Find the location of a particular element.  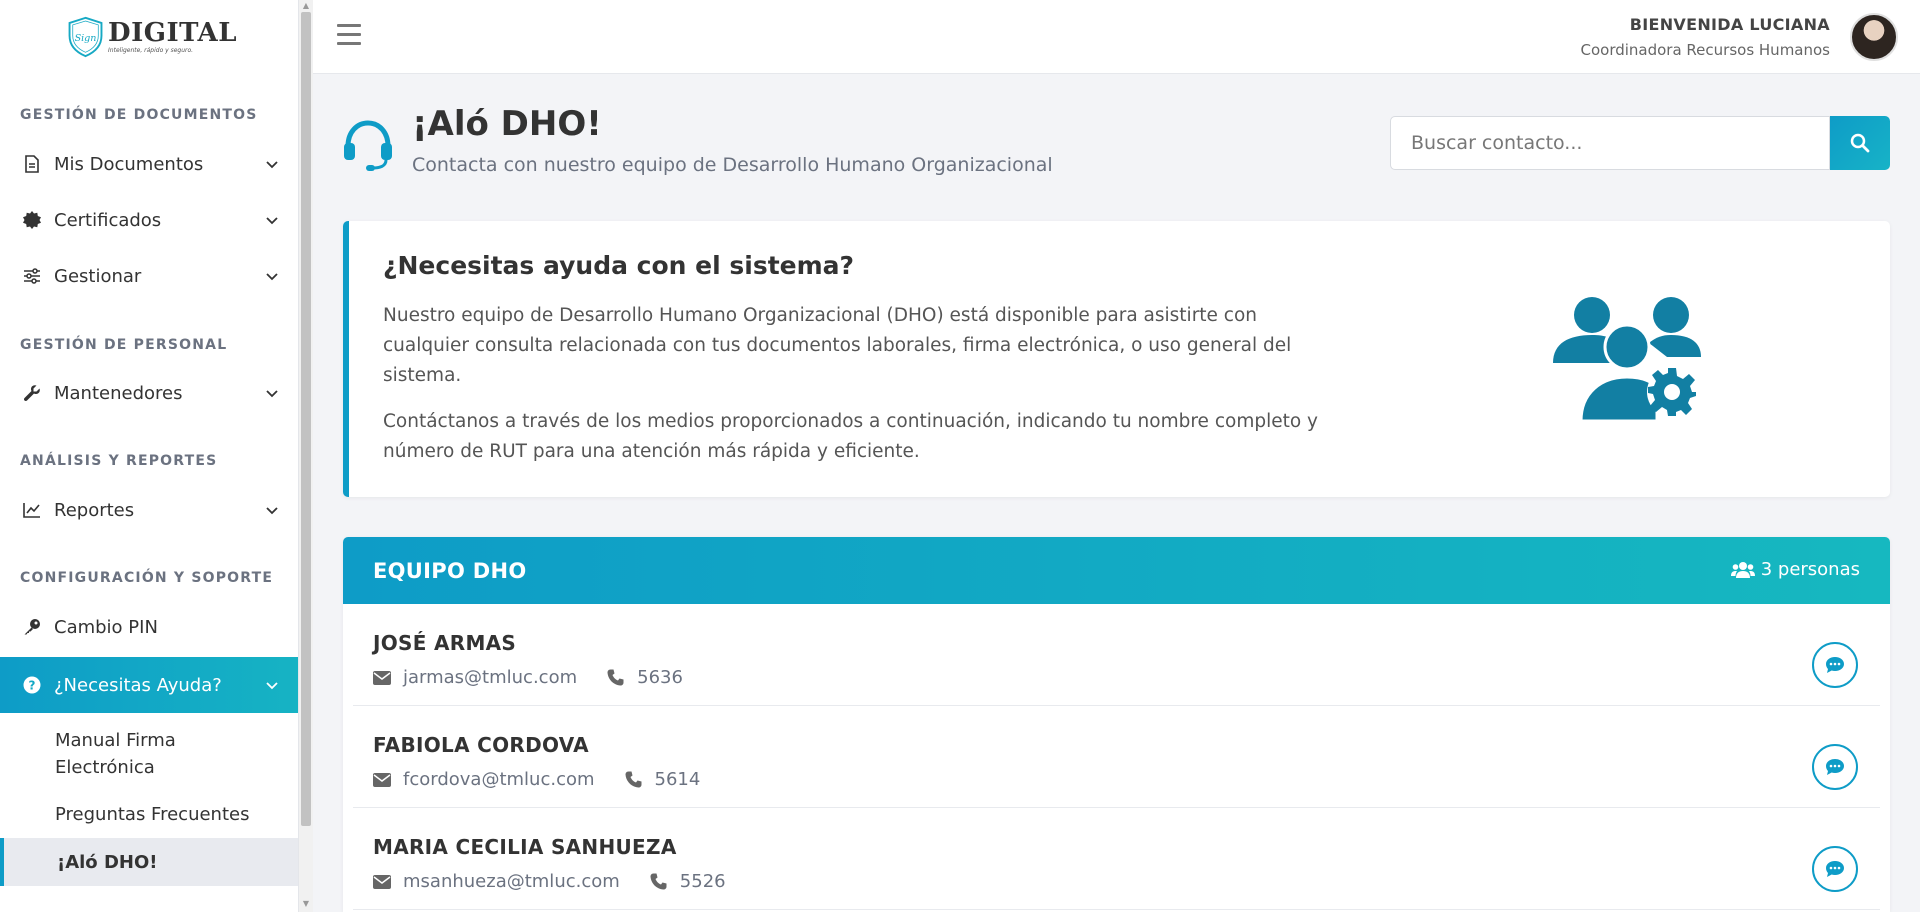

logo-tagline: Inteligente, rápido y seguro. is located at coordinates (151, 50).